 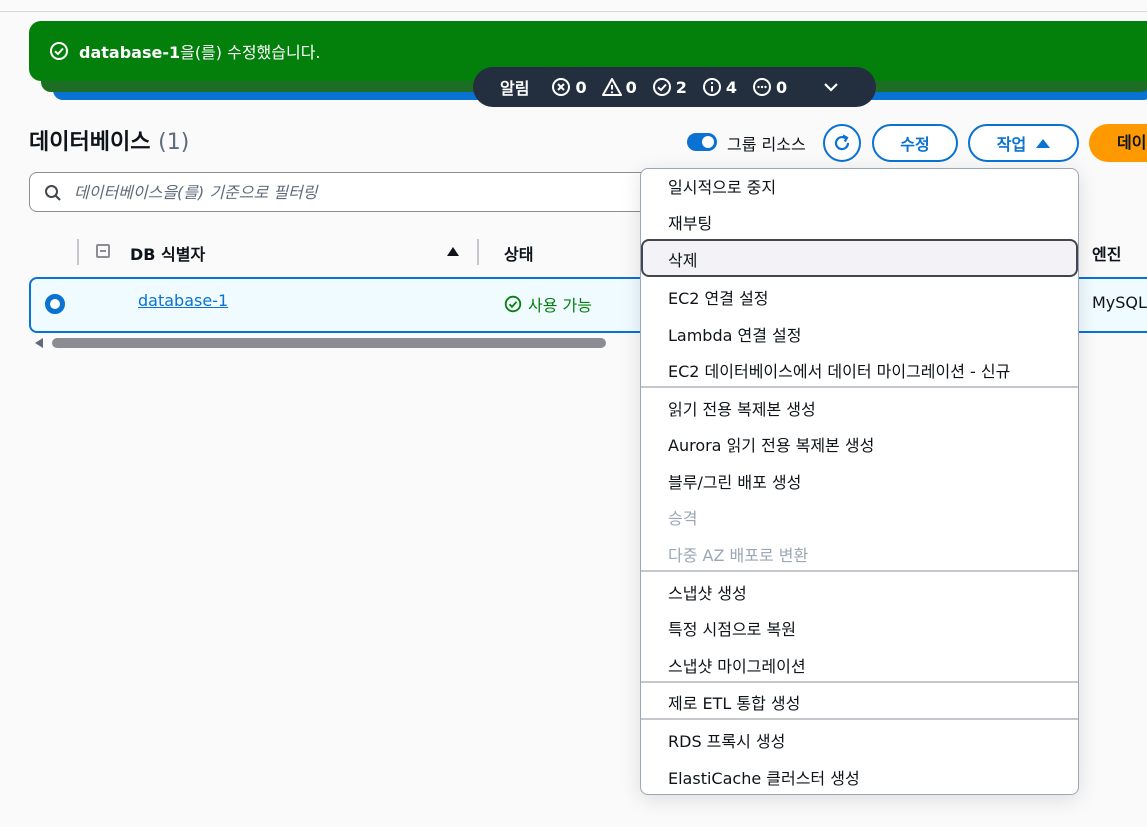 What do you see at coordinates (453, 251) in the screenshot?
I see `sort-ascending-icon` at bounding box center [453, 251].